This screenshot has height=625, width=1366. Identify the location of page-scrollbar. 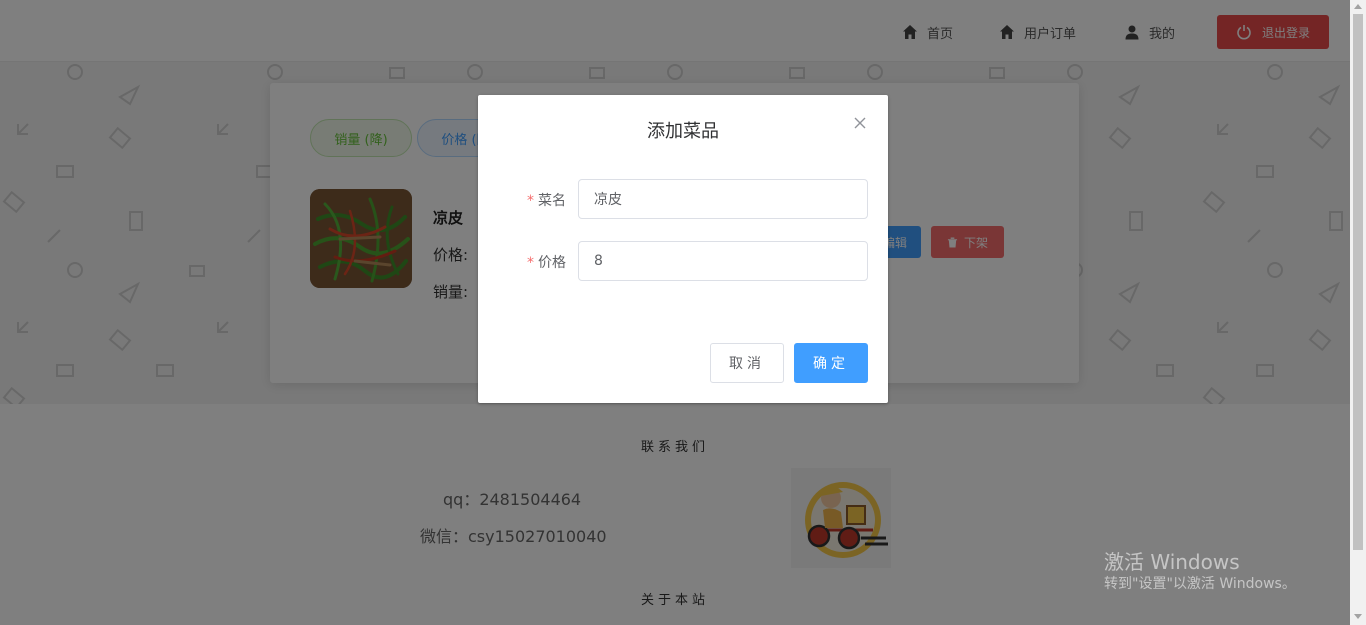
(1358, 312).